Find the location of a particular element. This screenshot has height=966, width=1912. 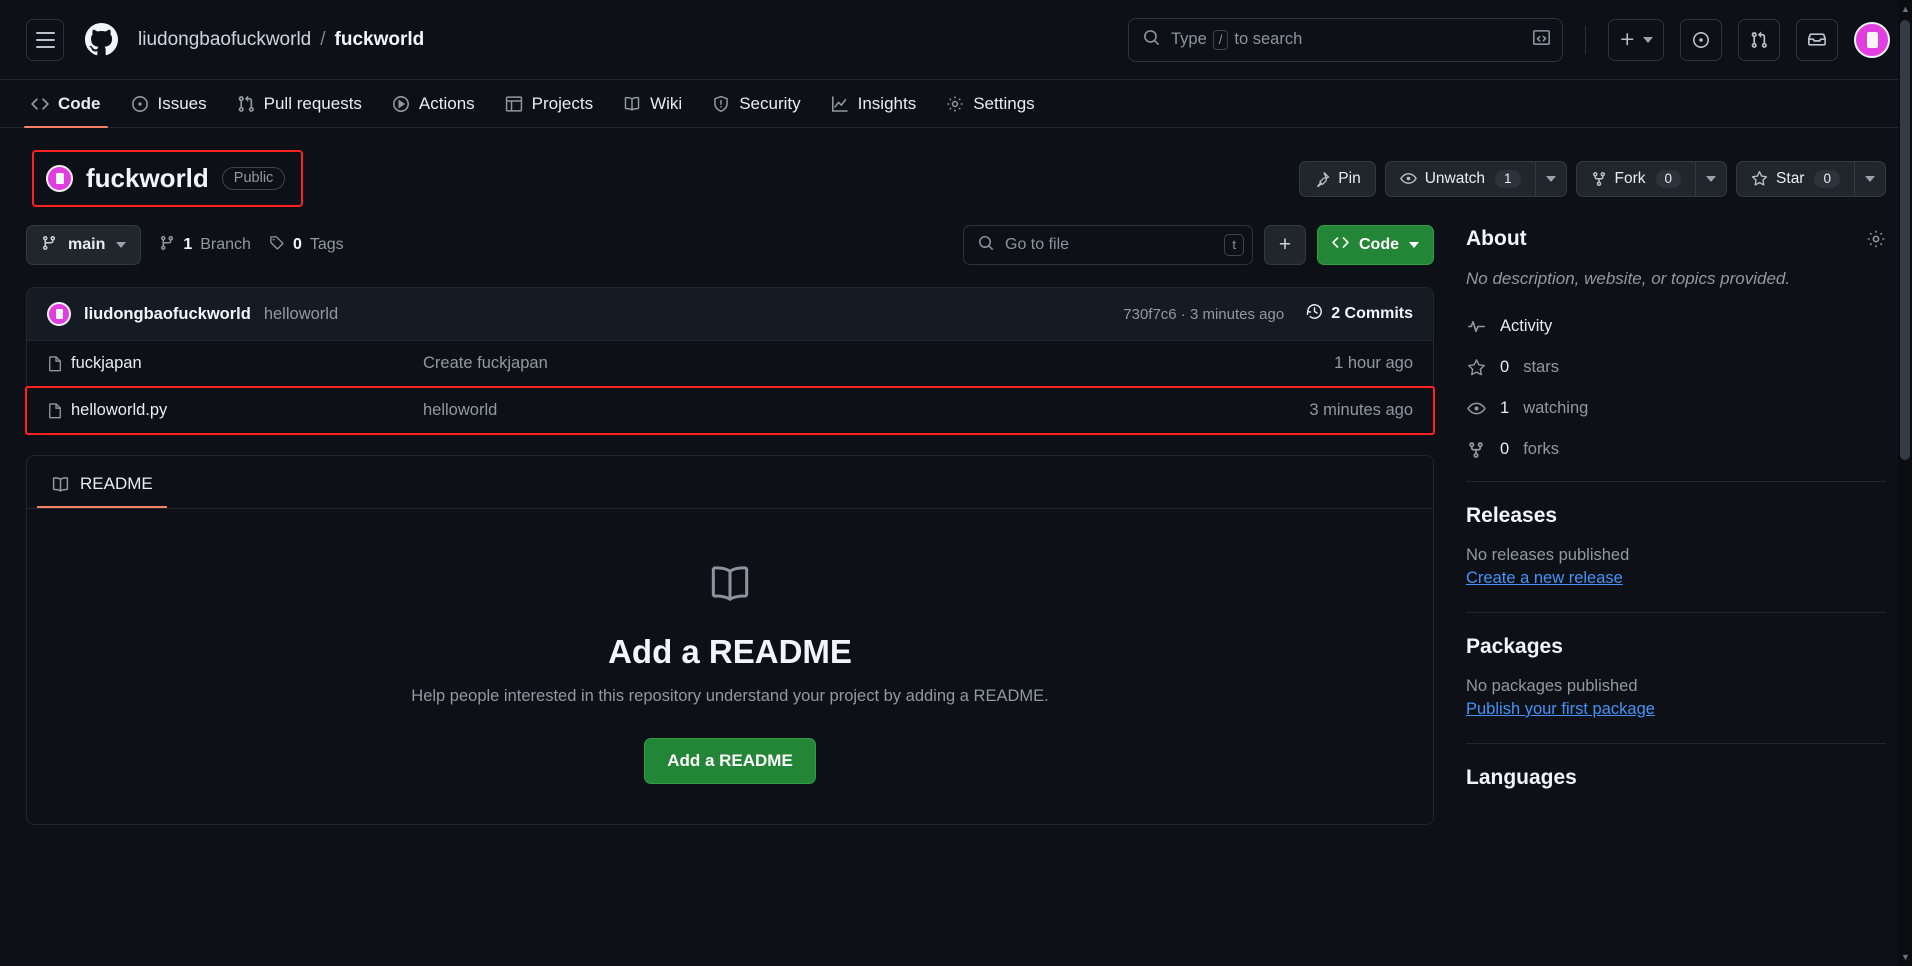

activity-link: Activity is located at coordinates (1676, 326).